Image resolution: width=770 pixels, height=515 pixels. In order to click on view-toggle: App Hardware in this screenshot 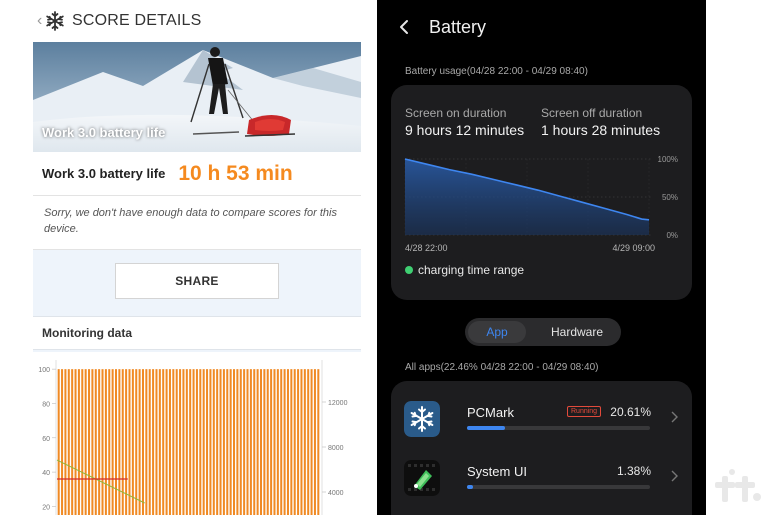, I will do `click(543, 332)`.